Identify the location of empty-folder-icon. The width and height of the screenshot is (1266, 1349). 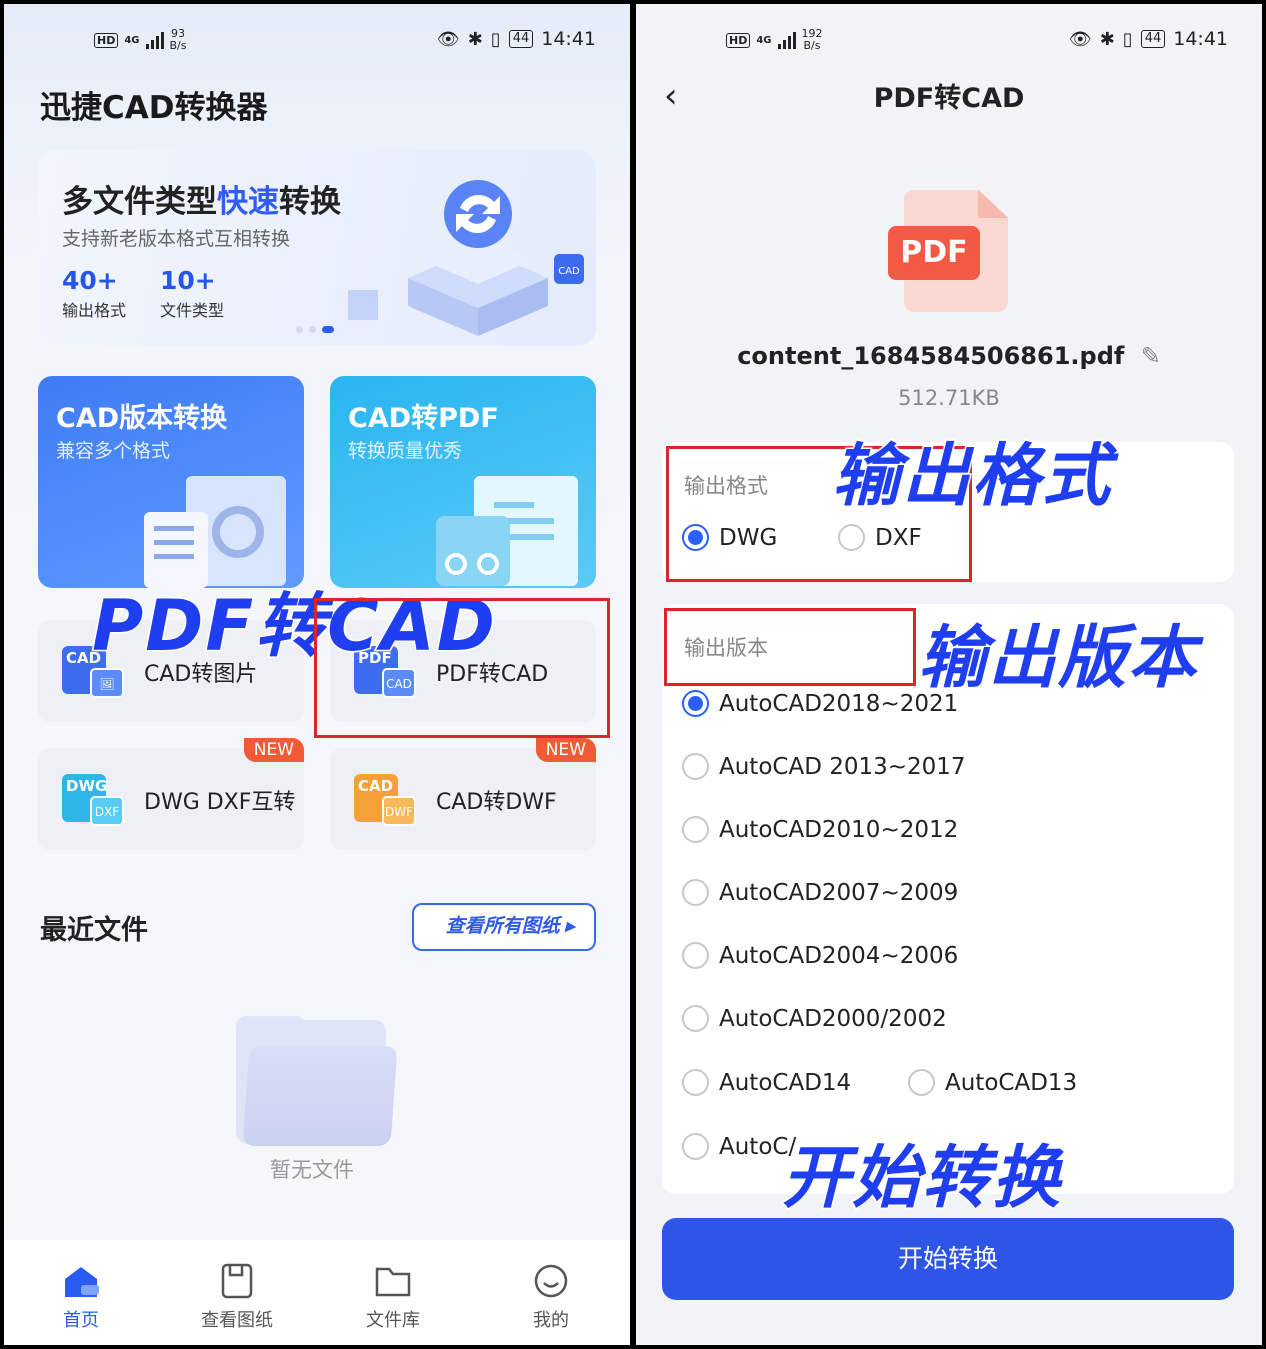
(317, 1086).